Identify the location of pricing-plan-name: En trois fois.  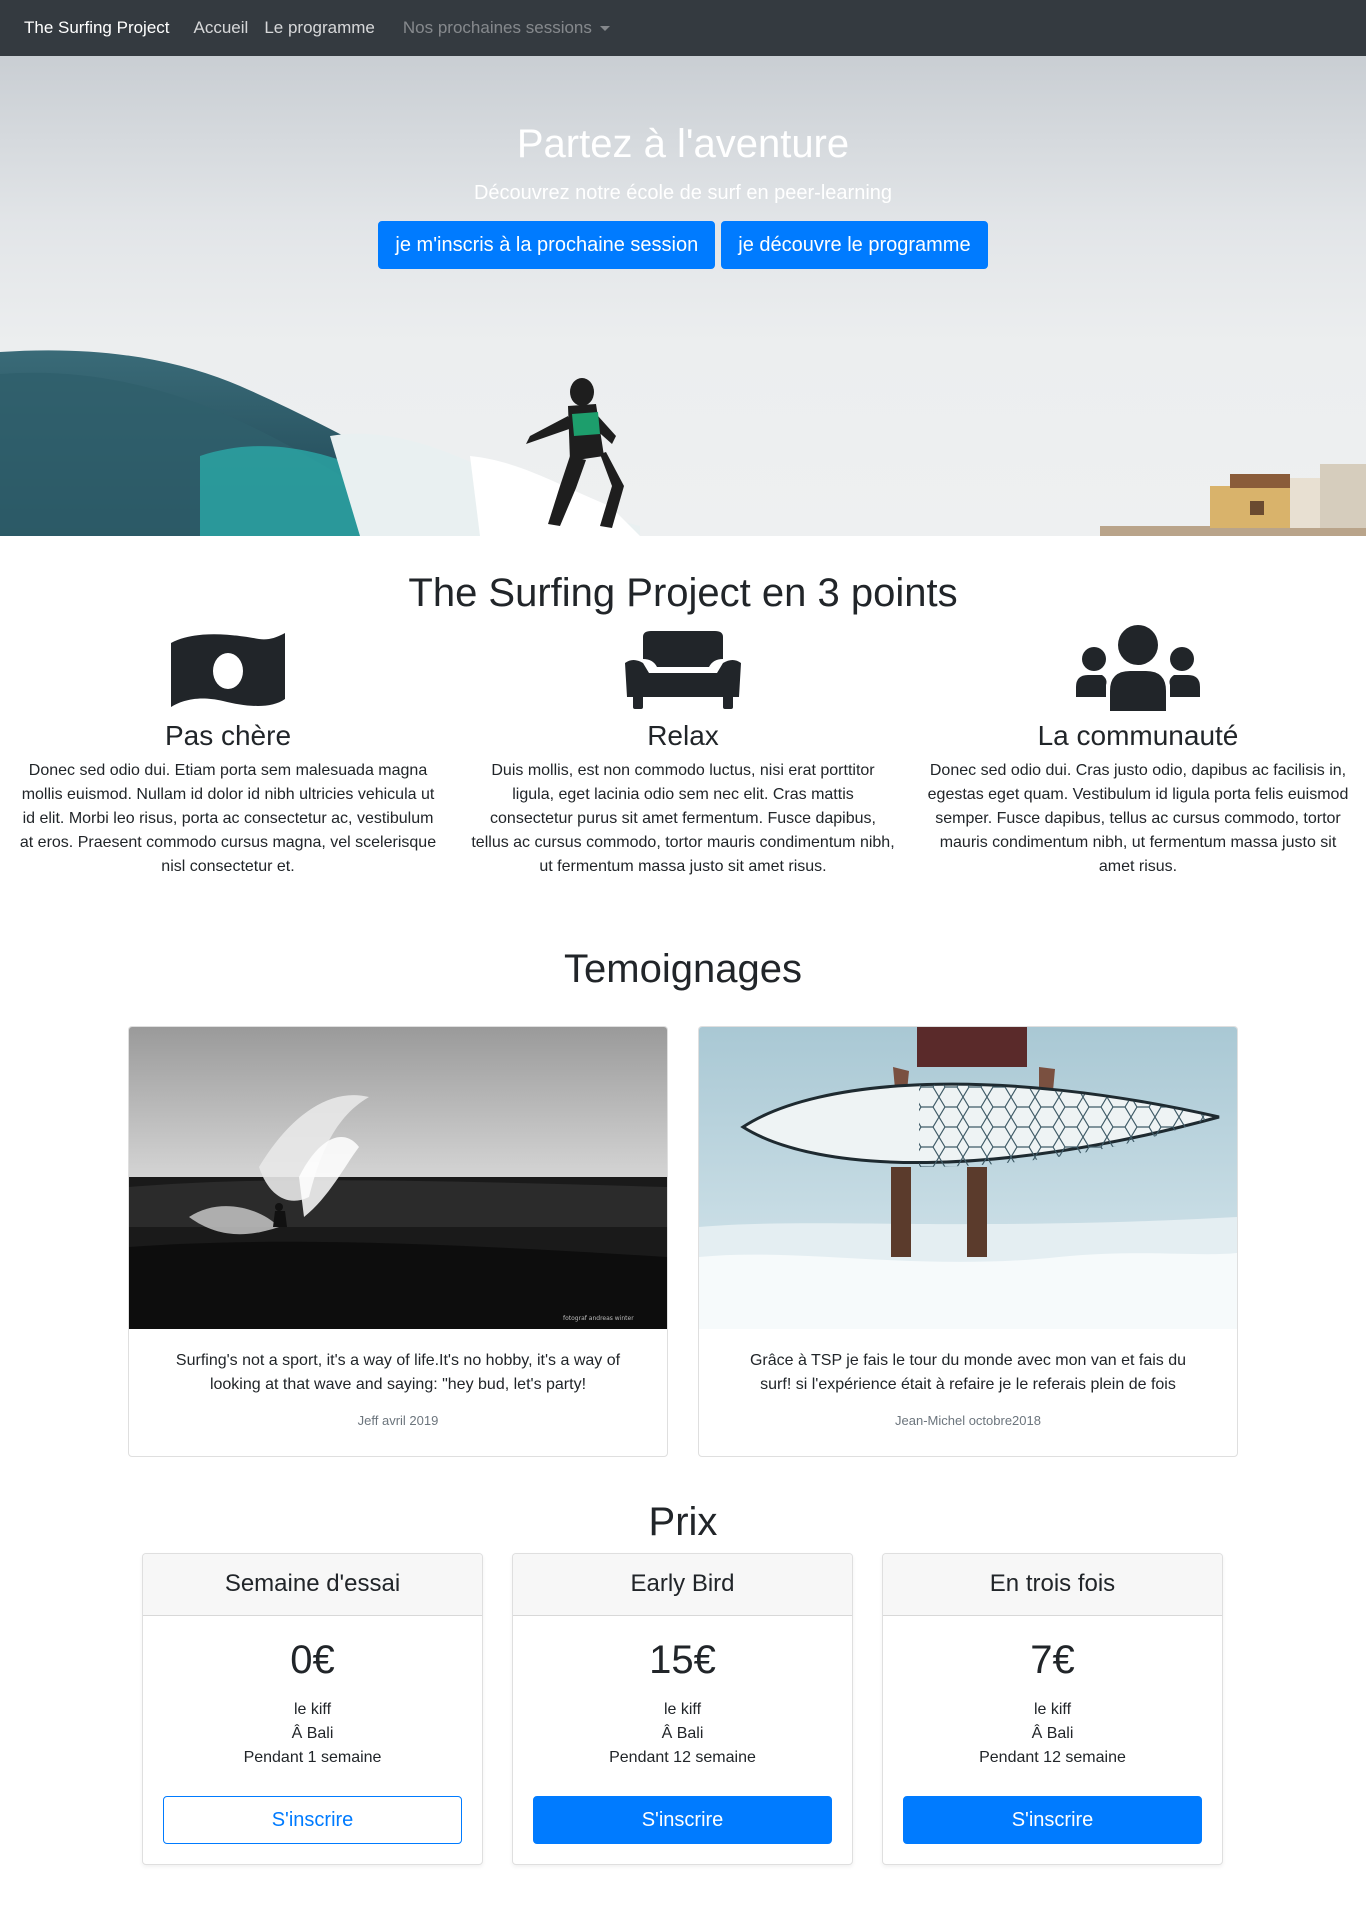
(1052, 1585).